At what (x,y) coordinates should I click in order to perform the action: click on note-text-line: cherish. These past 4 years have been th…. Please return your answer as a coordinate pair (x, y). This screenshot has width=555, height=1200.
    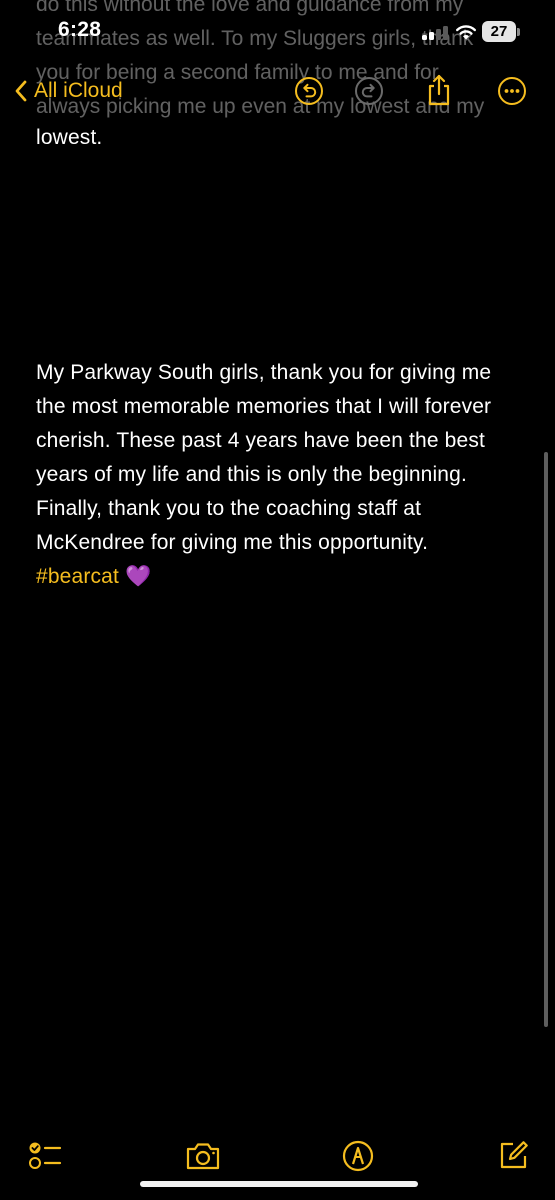
    Looking at the image, I should click on (260, 441).